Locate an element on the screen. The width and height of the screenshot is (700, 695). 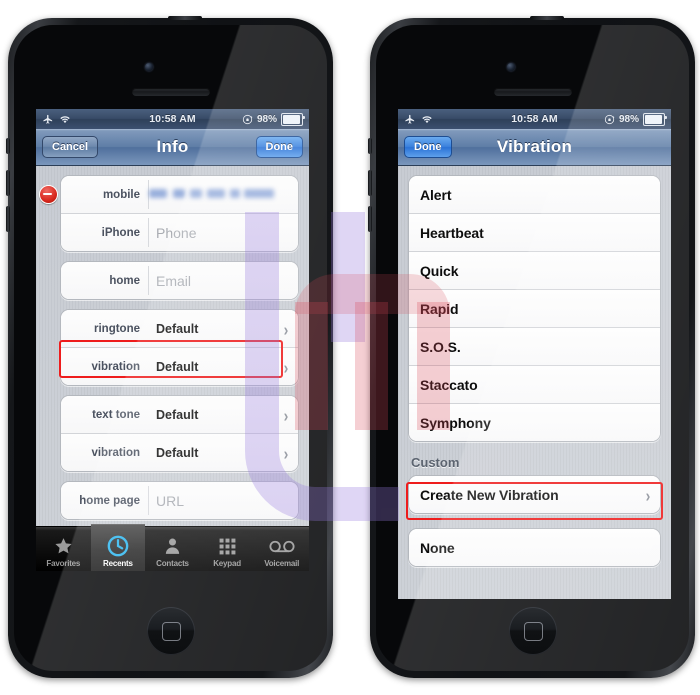
ringtone-value: Default is located at coordinates (177, 328).